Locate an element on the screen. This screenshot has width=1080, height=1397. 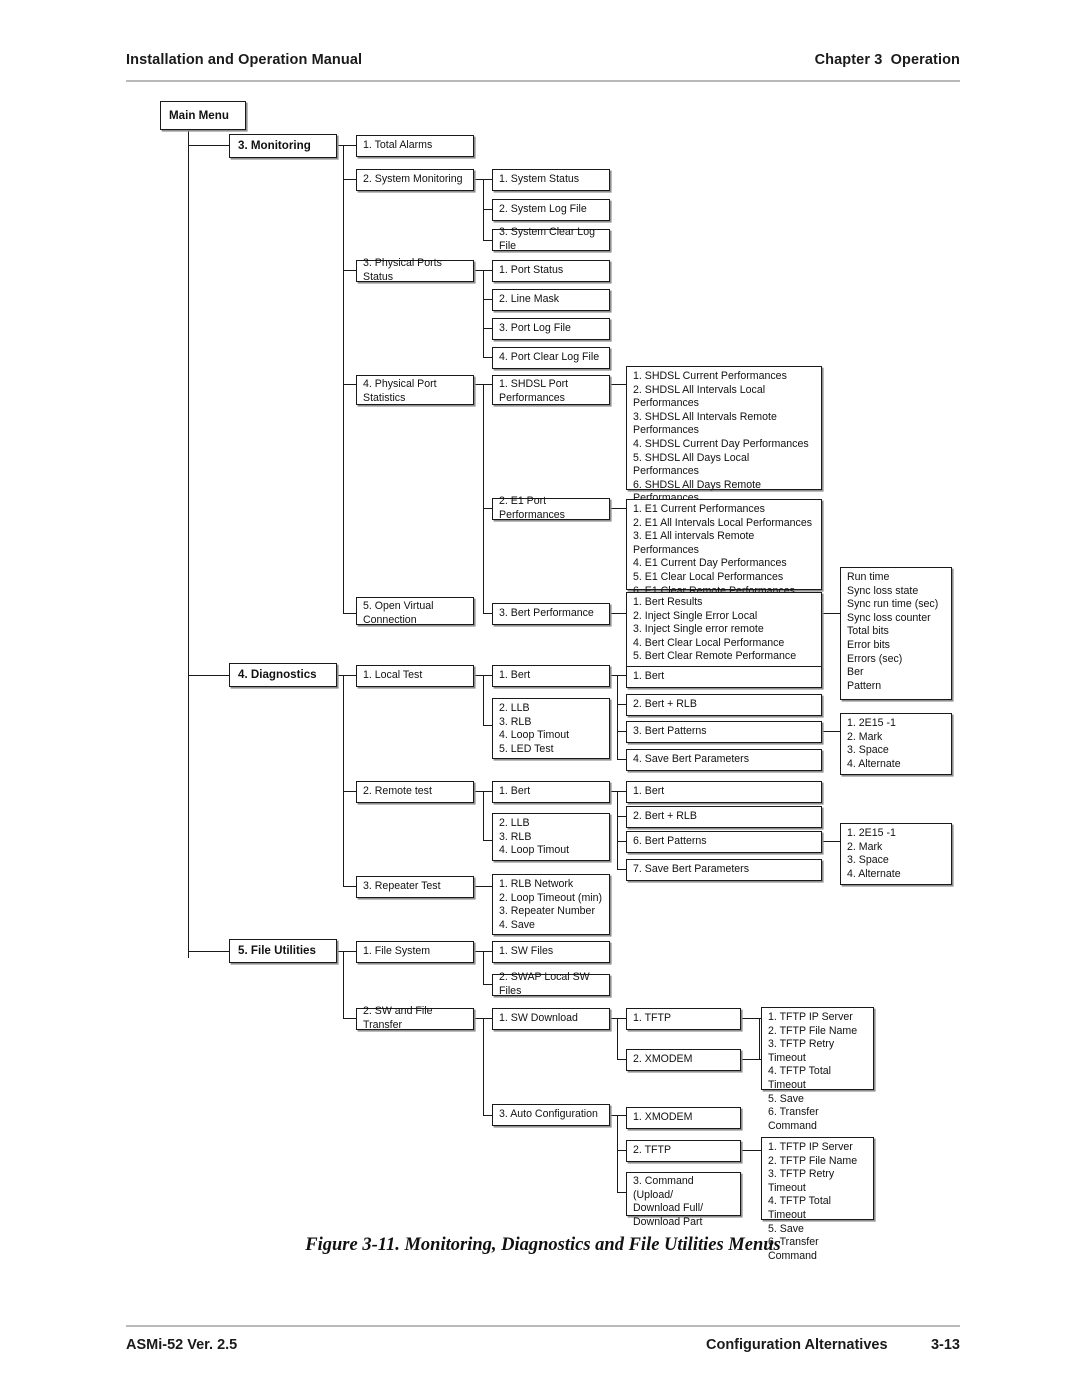
footer-product: ASMi-52 Ver. 2.5 is located at coordinates (182, 1345).